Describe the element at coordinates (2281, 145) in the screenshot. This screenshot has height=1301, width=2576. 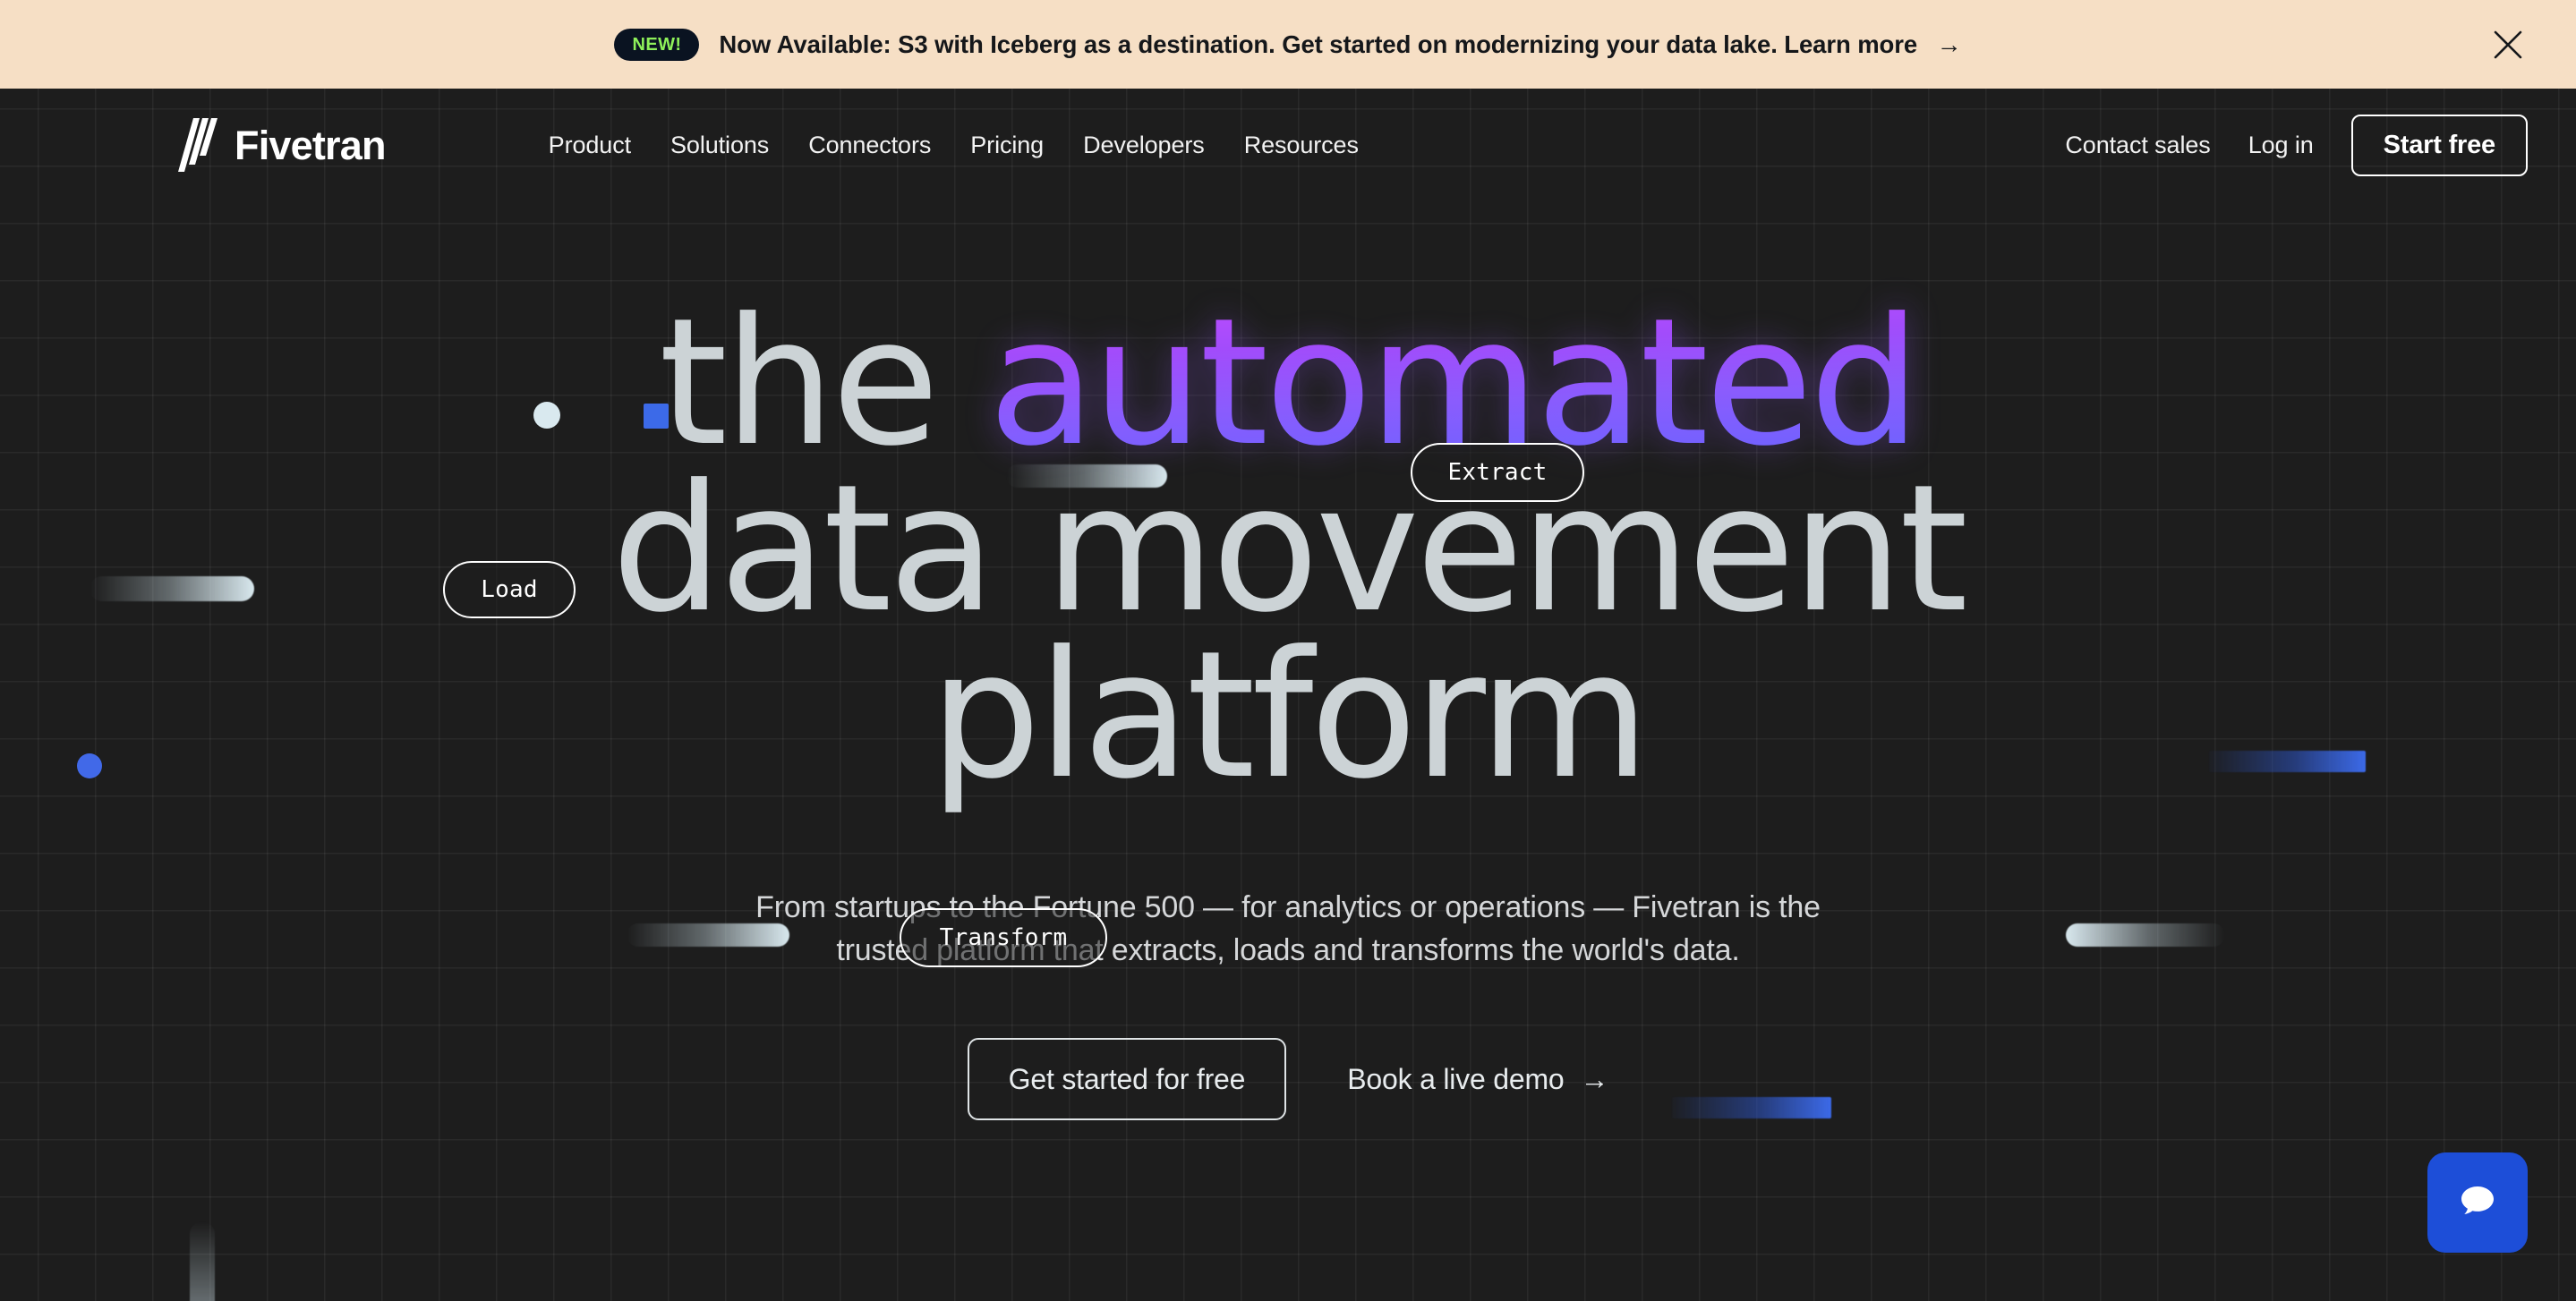
I see `log-in-link: Log in` at that location.